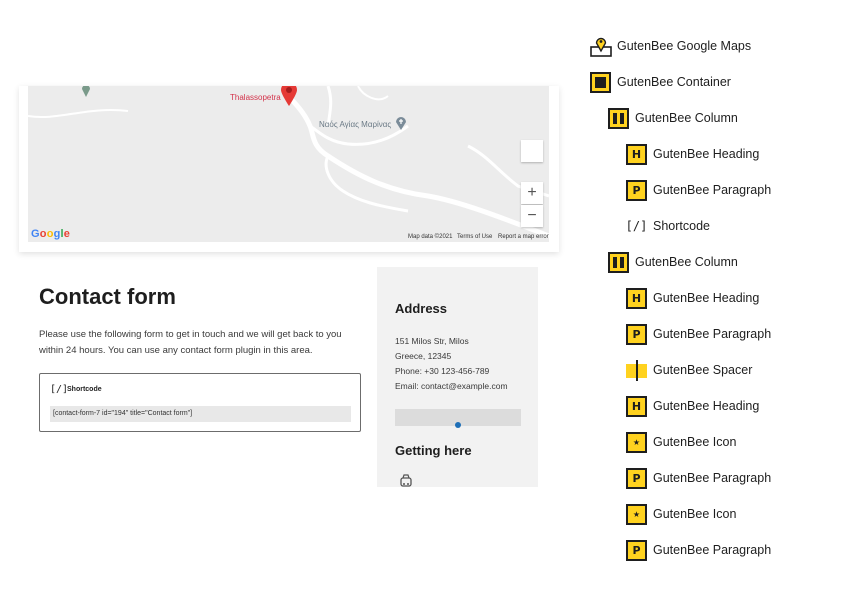  Describe the element at coordinates (421, 308) in the screenshot. I see `address-heading: Address` at that location.